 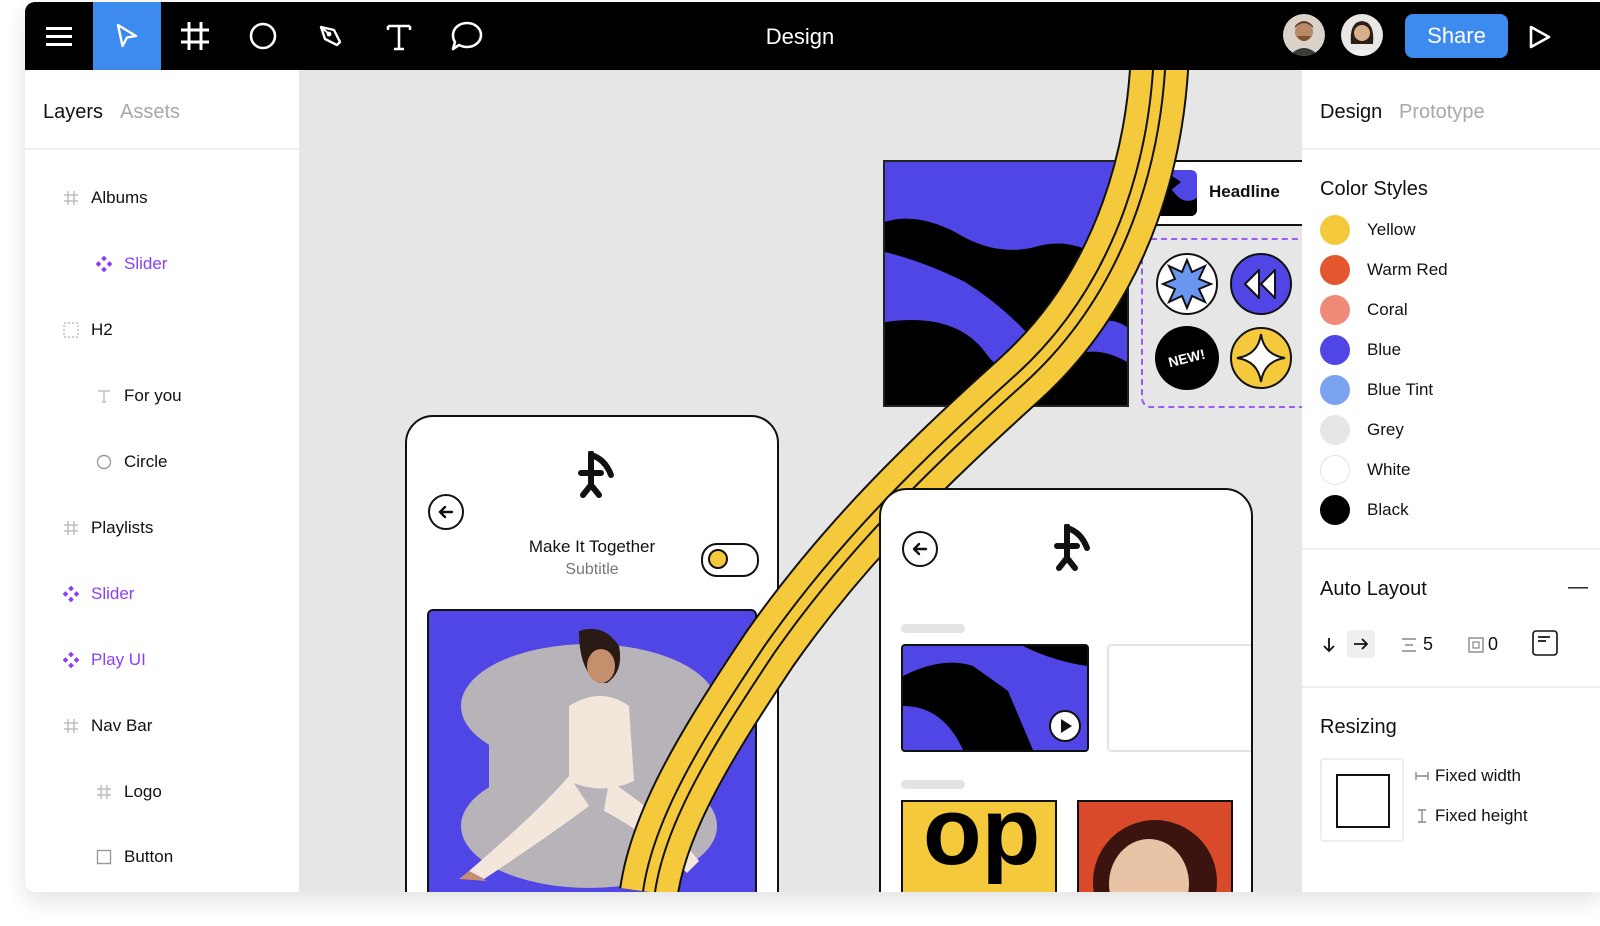 I want to click on text-icon, so click(x=104, y=396).